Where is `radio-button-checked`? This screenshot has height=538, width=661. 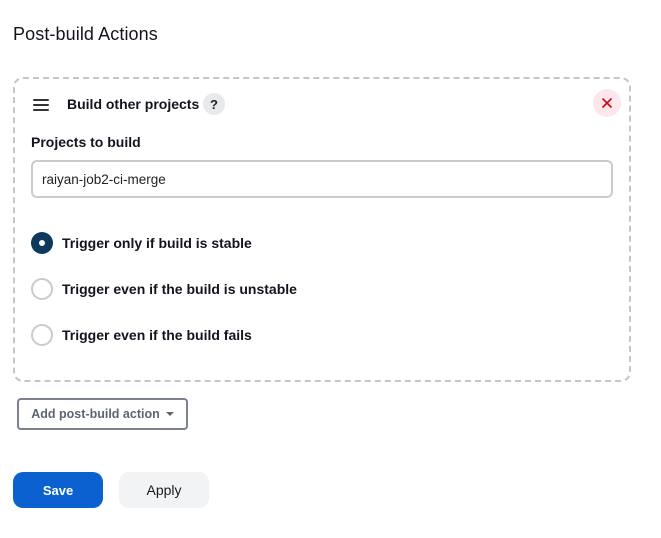 radio-button-checked is located at coordinates (42, 243).